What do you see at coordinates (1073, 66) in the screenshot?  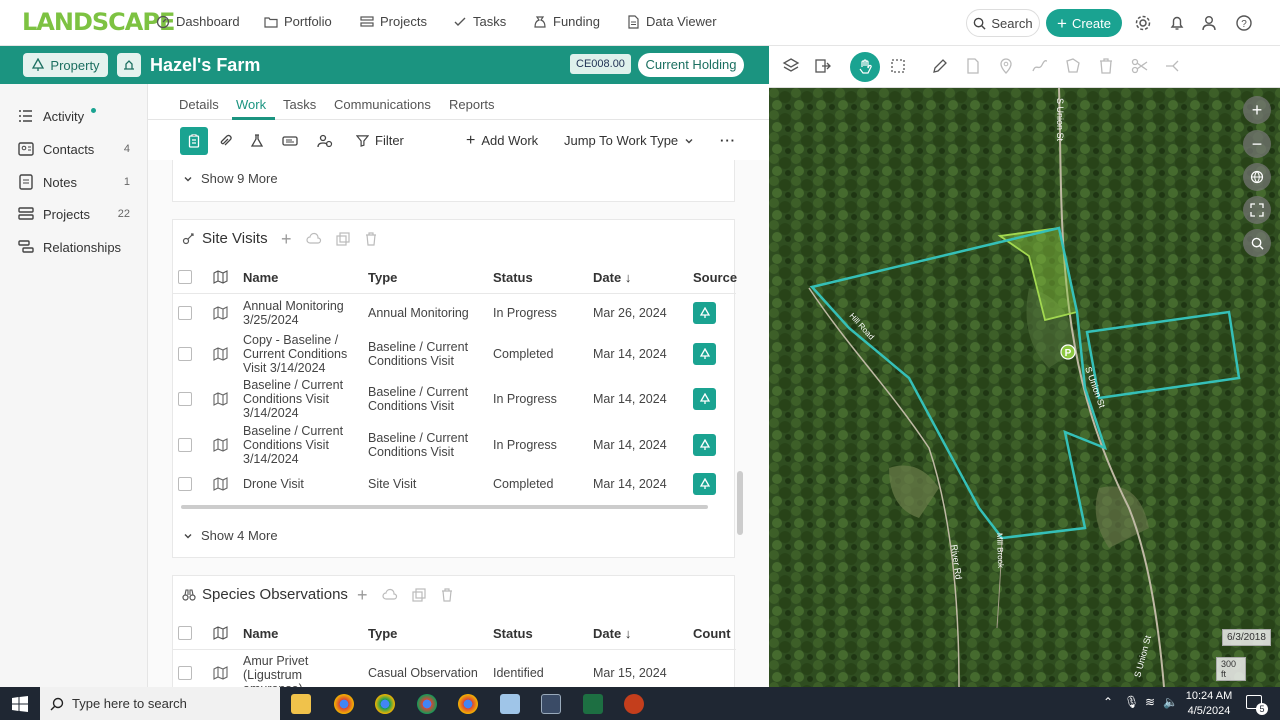 I see `draw-polygon-icon` at bounding box center [1073, 66].